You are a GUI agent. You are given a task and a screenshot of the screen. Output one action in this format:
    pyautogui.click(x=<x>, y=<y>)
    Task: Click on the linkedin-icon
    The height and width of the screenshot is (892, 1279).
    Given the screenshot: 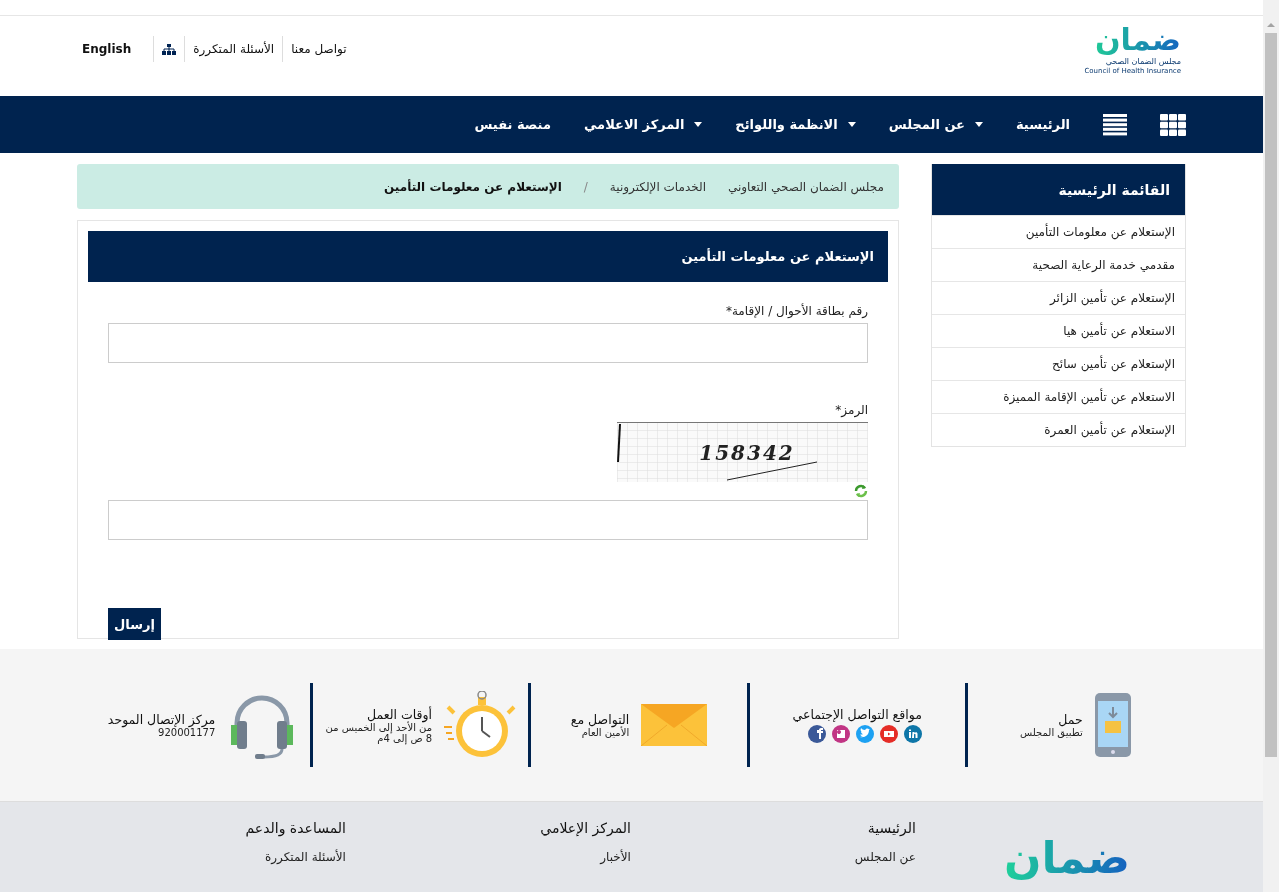 What is the action you would take?
    pyautogui.click(x=912, y=734)
    